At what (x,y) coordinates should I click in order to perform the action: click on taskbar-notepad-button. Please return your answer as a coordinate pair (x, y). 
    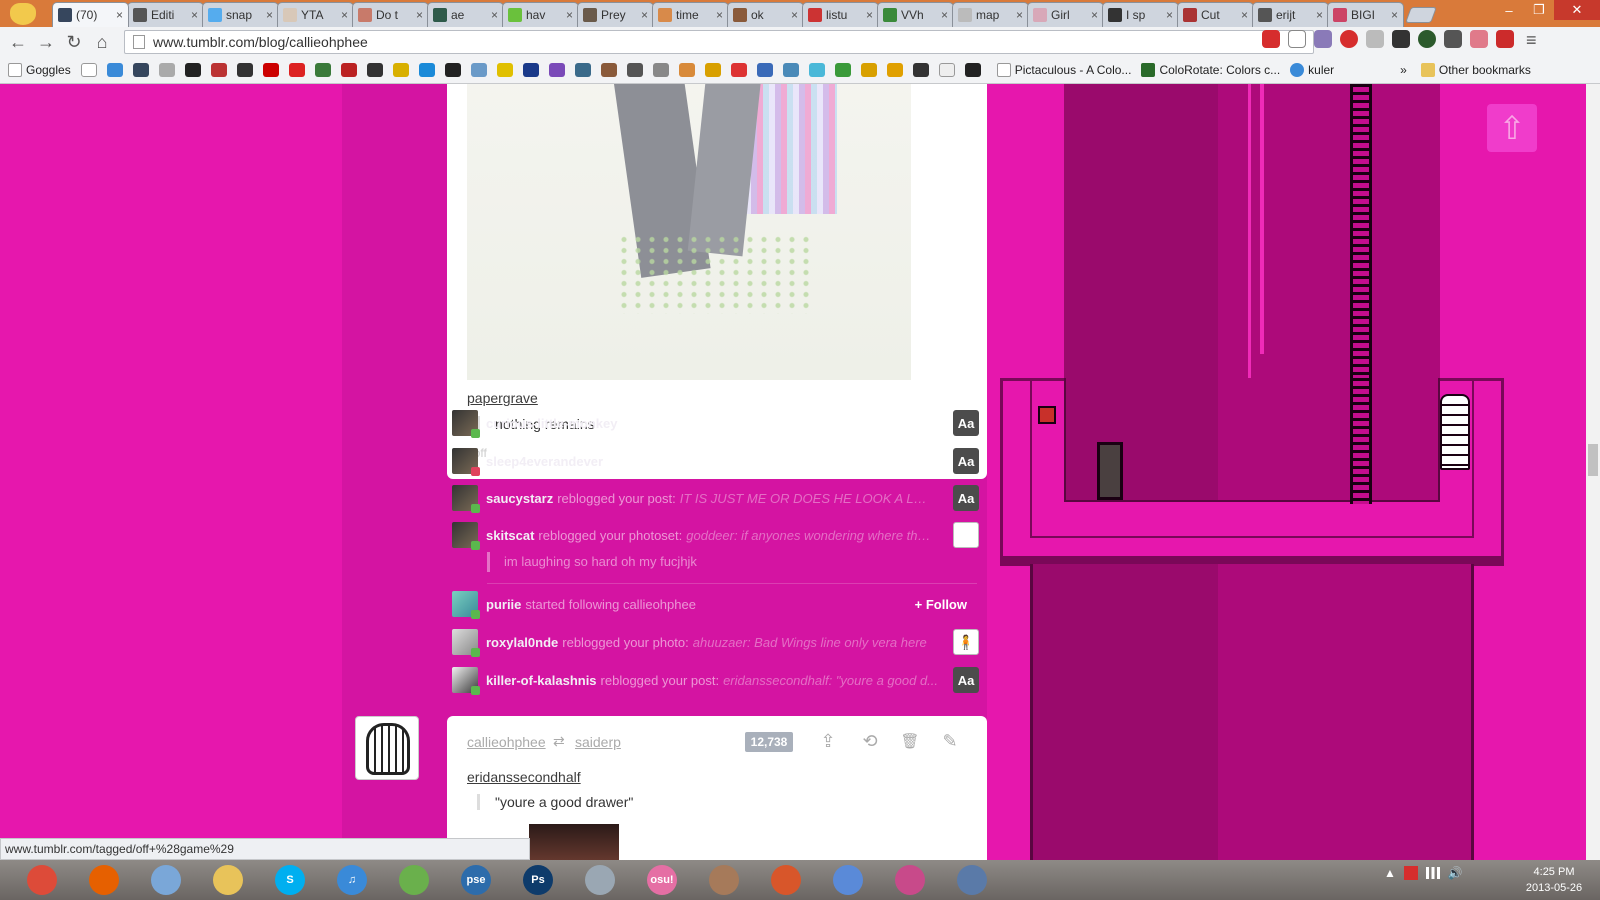
    Looking at the image, I should click on (600, 880).